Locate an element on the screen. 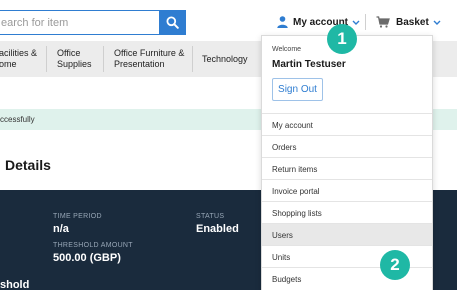 This screenshot has width=457, height=290. menu-item-shopping-lists: Shopping lists is located at coordinates (347, 212).